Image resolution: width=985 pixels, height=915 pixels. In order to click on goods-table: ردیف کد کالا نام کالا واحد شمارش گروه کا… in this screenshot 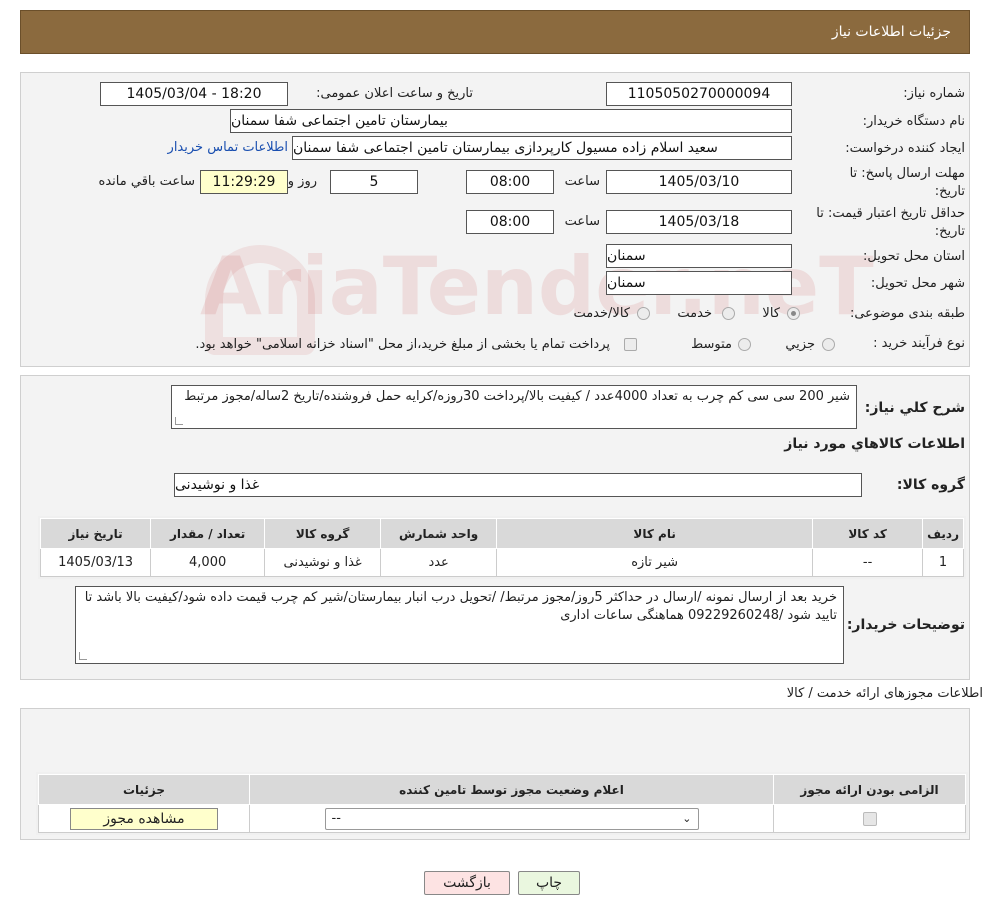, I will do `click(501, 547)`.